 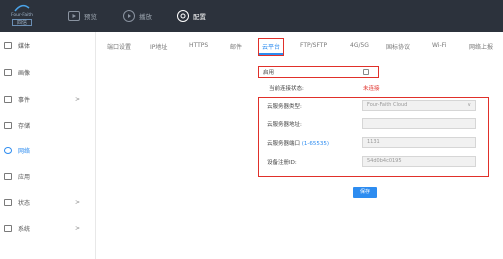 What do you see at coordinates (359, 45) in the screenshot?
I see `tab-4g5g: 4G/5G` at bounding box center [359, 45].